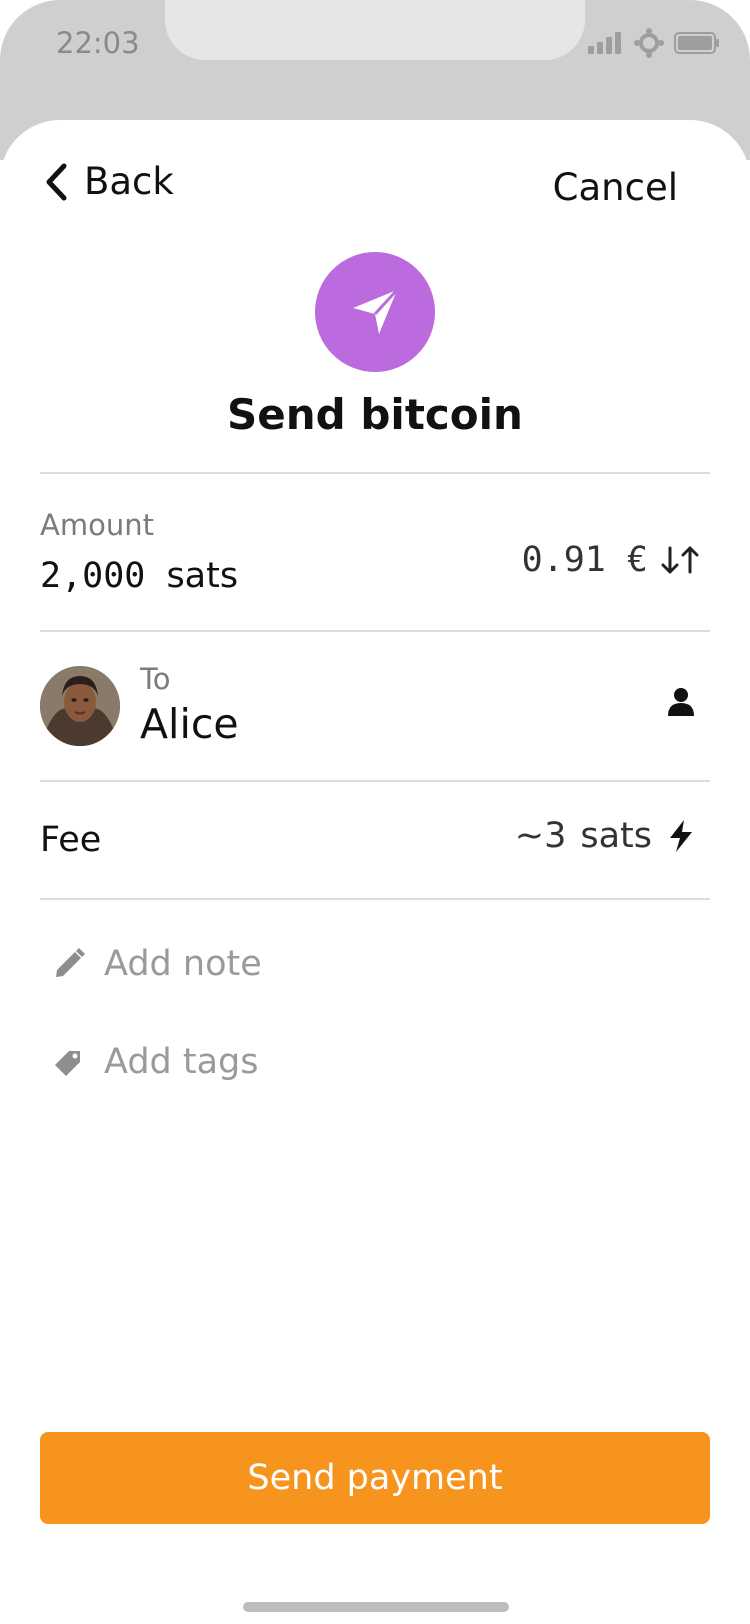  What do you see at coordinates (375, 848) in the screenshot?
I see `fee-row: Fee ~3 sats` at bounding box center [375, 848].